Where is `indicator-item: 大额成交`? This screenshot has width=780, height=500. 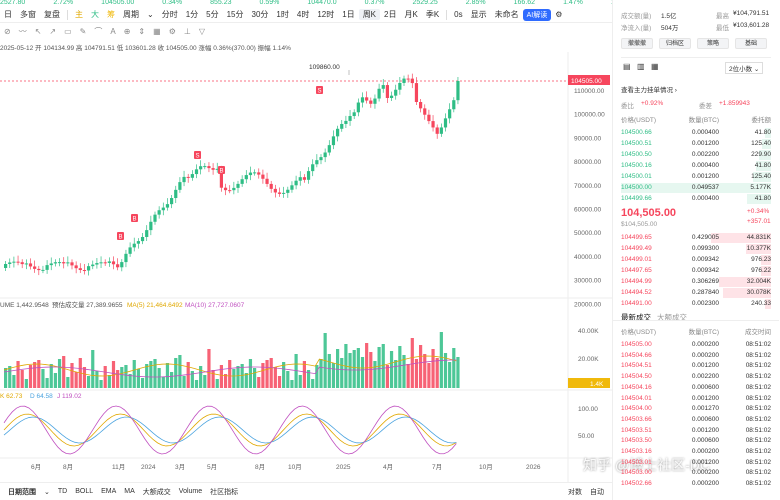
indicator-item: 大额成交 is located at coordinates (157, 492).